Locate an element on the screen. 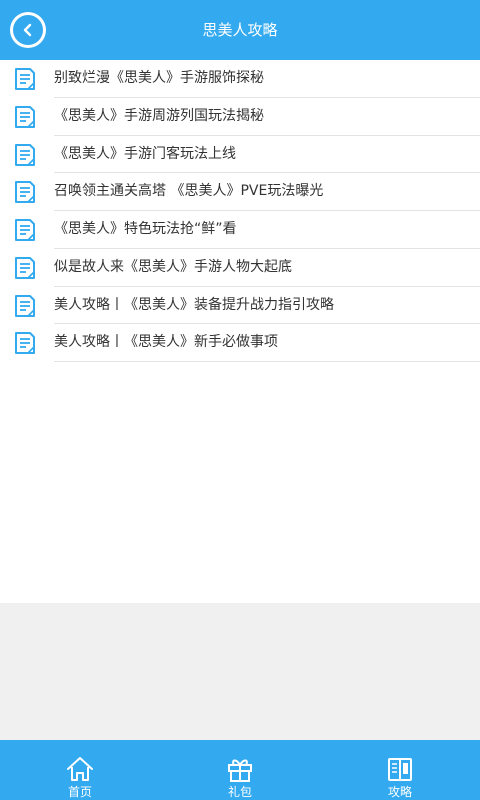  article-title: 美人攻略丨《思美人》新手必做事项 is located at coordinates (166, 342).